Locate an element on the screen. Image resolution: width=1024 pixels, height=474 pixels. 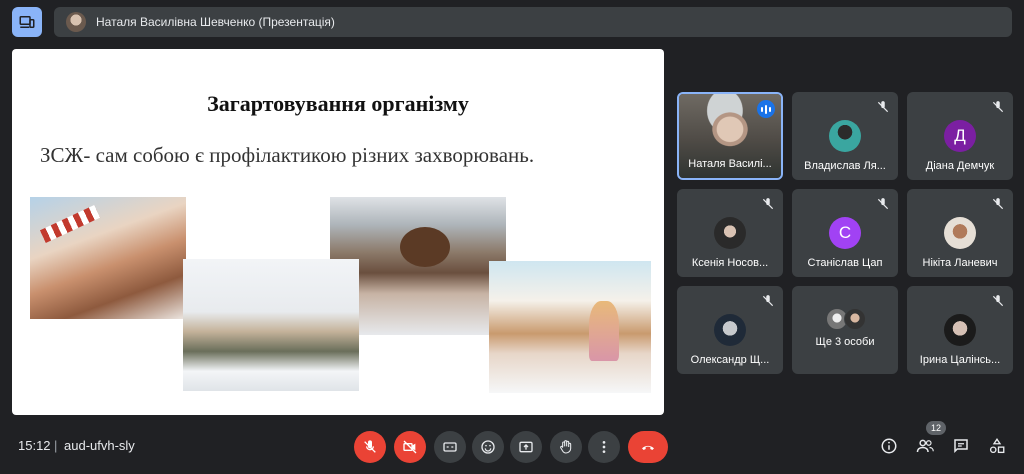
people-button is located at coordinates (925, 446).